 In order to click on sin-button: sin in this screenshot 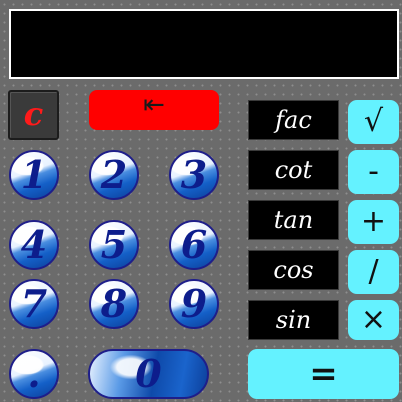, I will do `click(293, 320)`.